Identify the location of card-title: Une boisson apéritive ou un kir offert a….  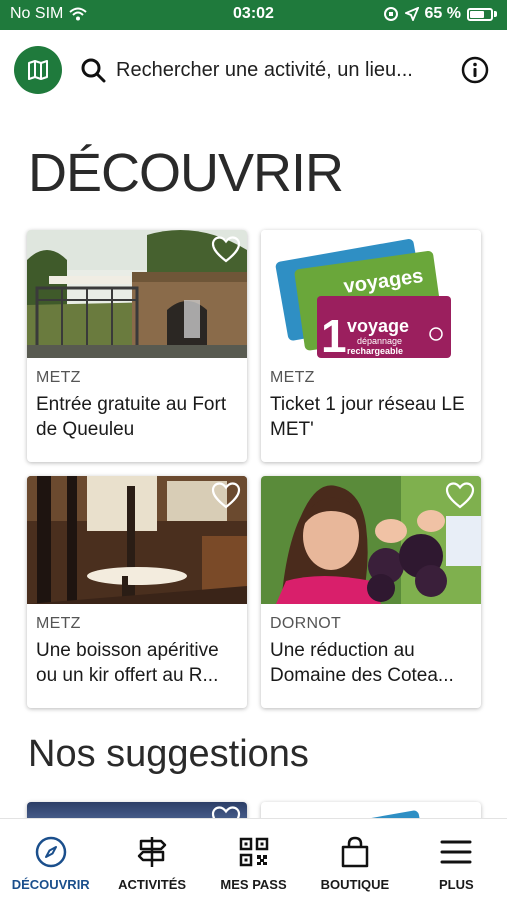
(127, 663).